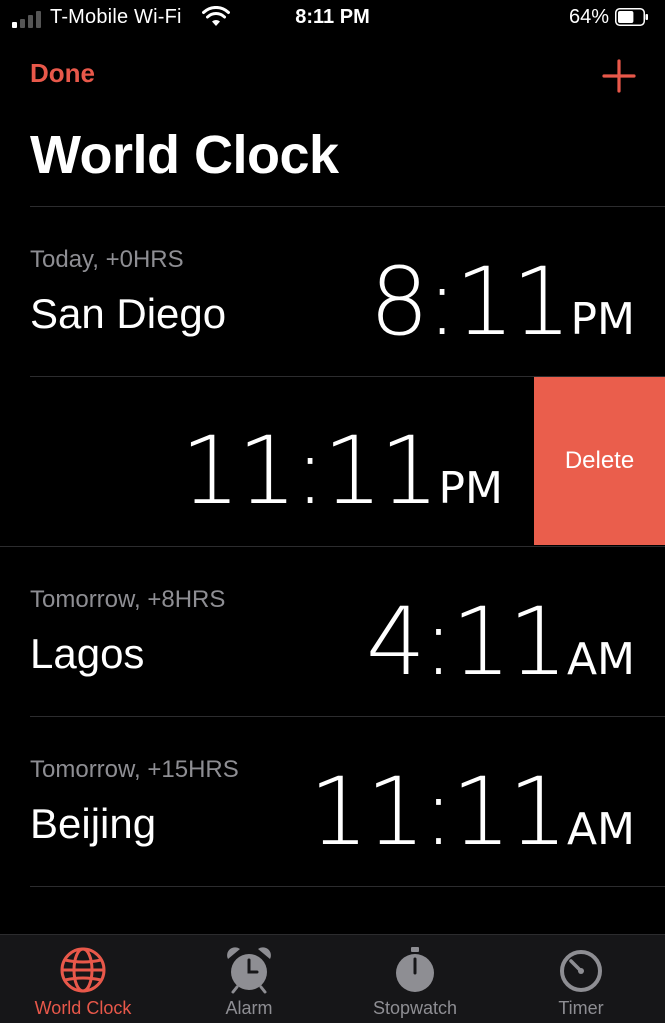 The width and height of the screenshot is (665, 1023). I want to click on clock-city: San Diego, so click(128, 313).